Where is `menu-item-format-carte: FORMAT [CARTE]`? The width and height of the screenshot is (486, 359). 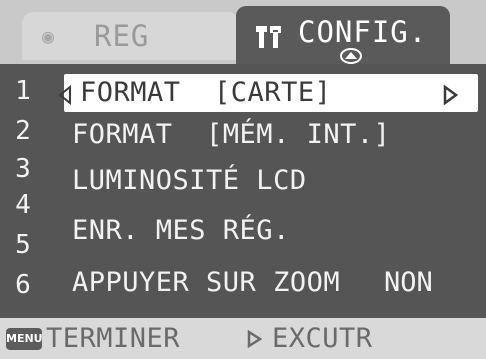
menu-item-format-carte: FORMAT [CARTE] is located at coordinates (271, 93).